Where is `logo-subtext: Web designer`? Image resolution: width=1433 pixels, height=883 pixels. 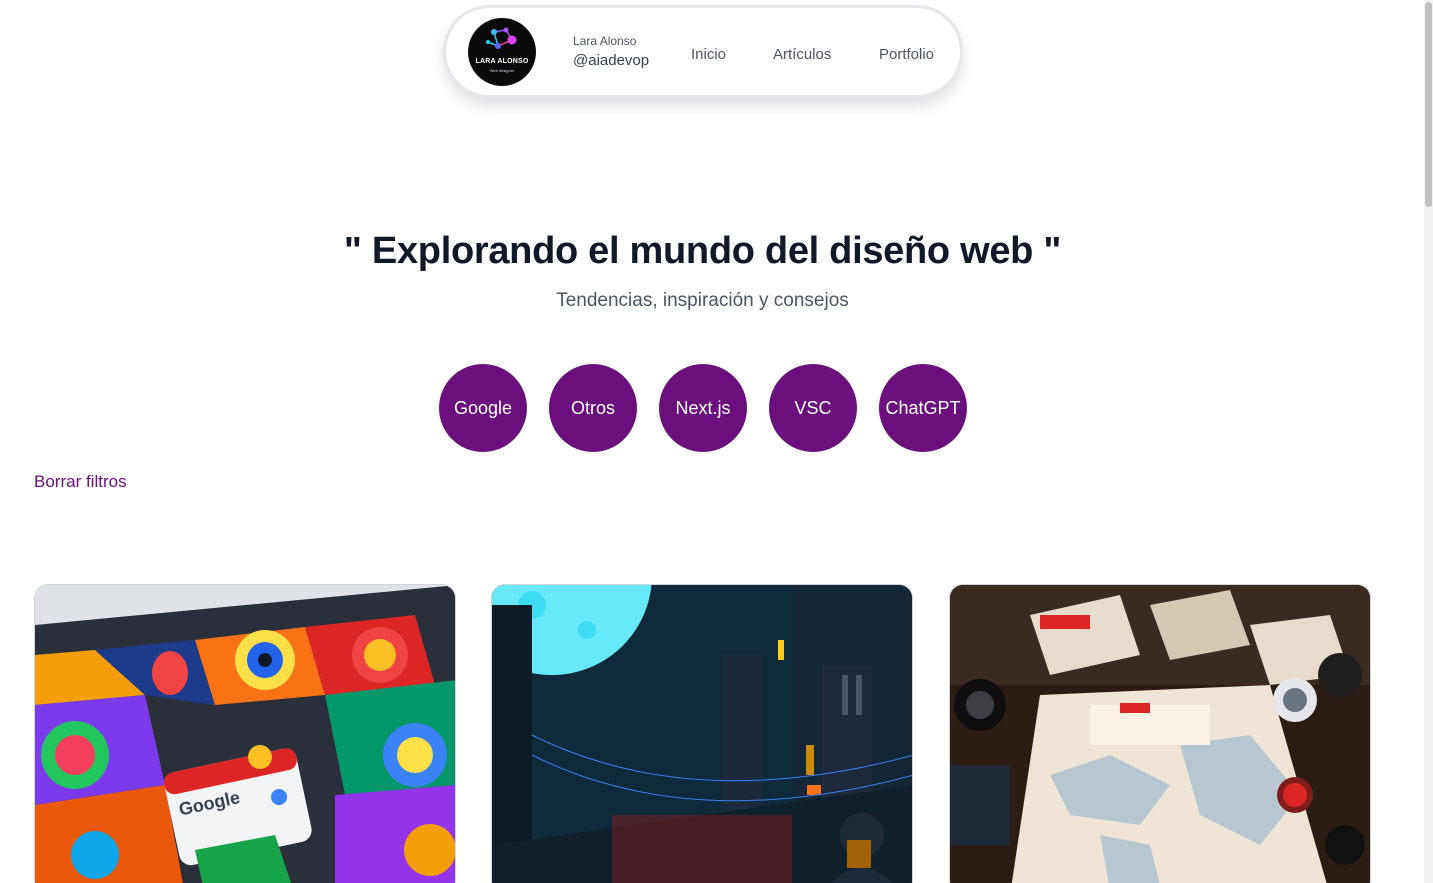
logo-subtext: Web designer is located at coordinates (502, 70).